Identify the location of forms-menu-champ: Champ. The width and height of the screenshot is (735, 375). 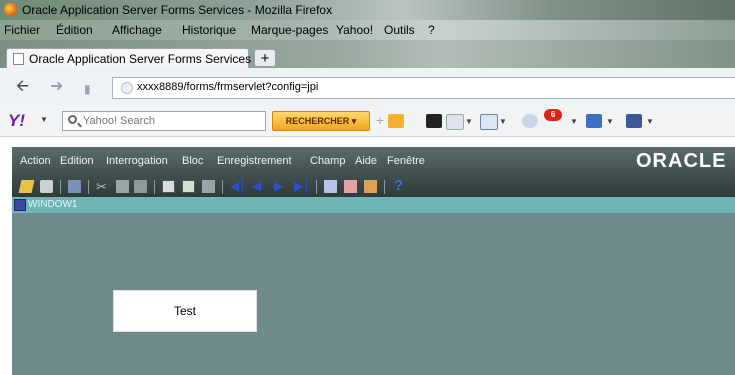
(327, 161).